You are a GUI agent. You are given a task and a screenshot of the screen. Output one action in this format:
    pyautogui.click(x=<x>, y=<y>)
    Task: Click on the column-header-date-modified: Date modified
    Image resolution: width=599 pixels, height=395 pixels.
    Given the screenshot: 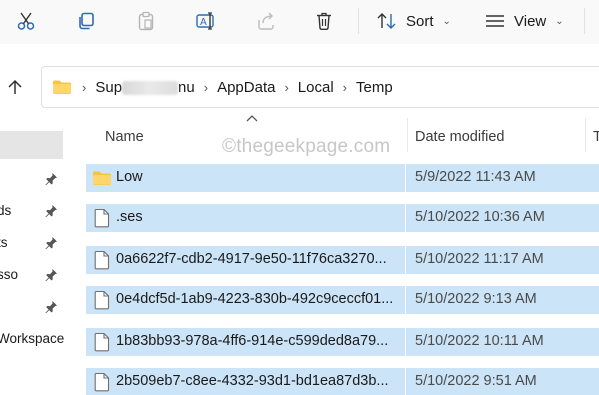 What is the action you would take?
    pyautogui.click(x=500, y=137)
    